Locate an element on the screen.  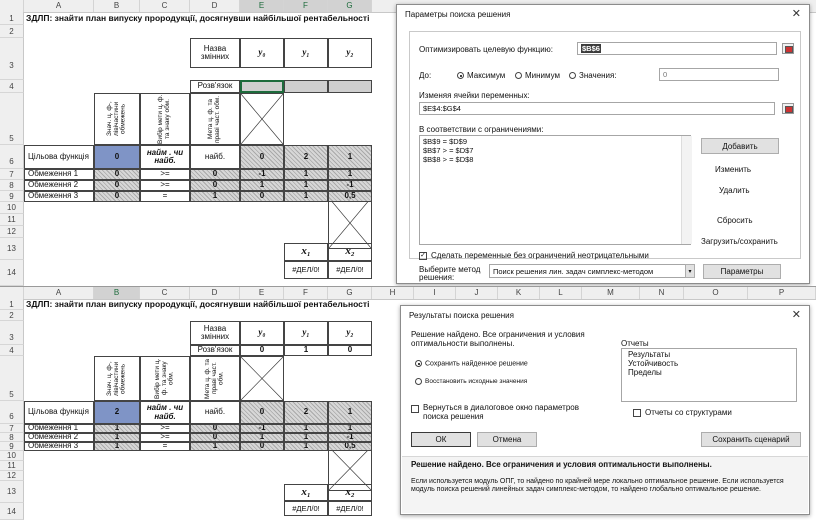
solution-y2 is located at coordinates (350, 86).